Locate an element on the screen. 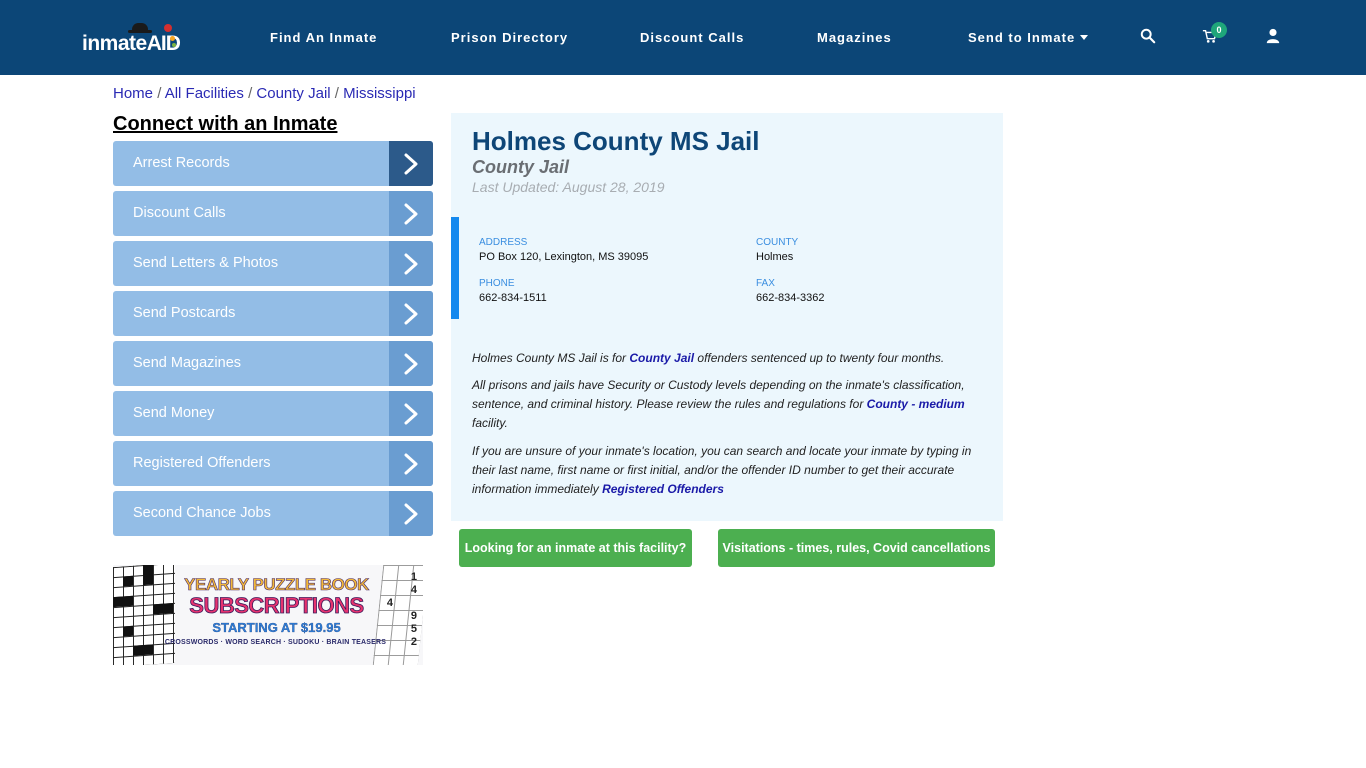 This screenshot has height=768, width=1366. sidebar-item-send-magazines: Send Magazines is located at coordinates (273, 363).